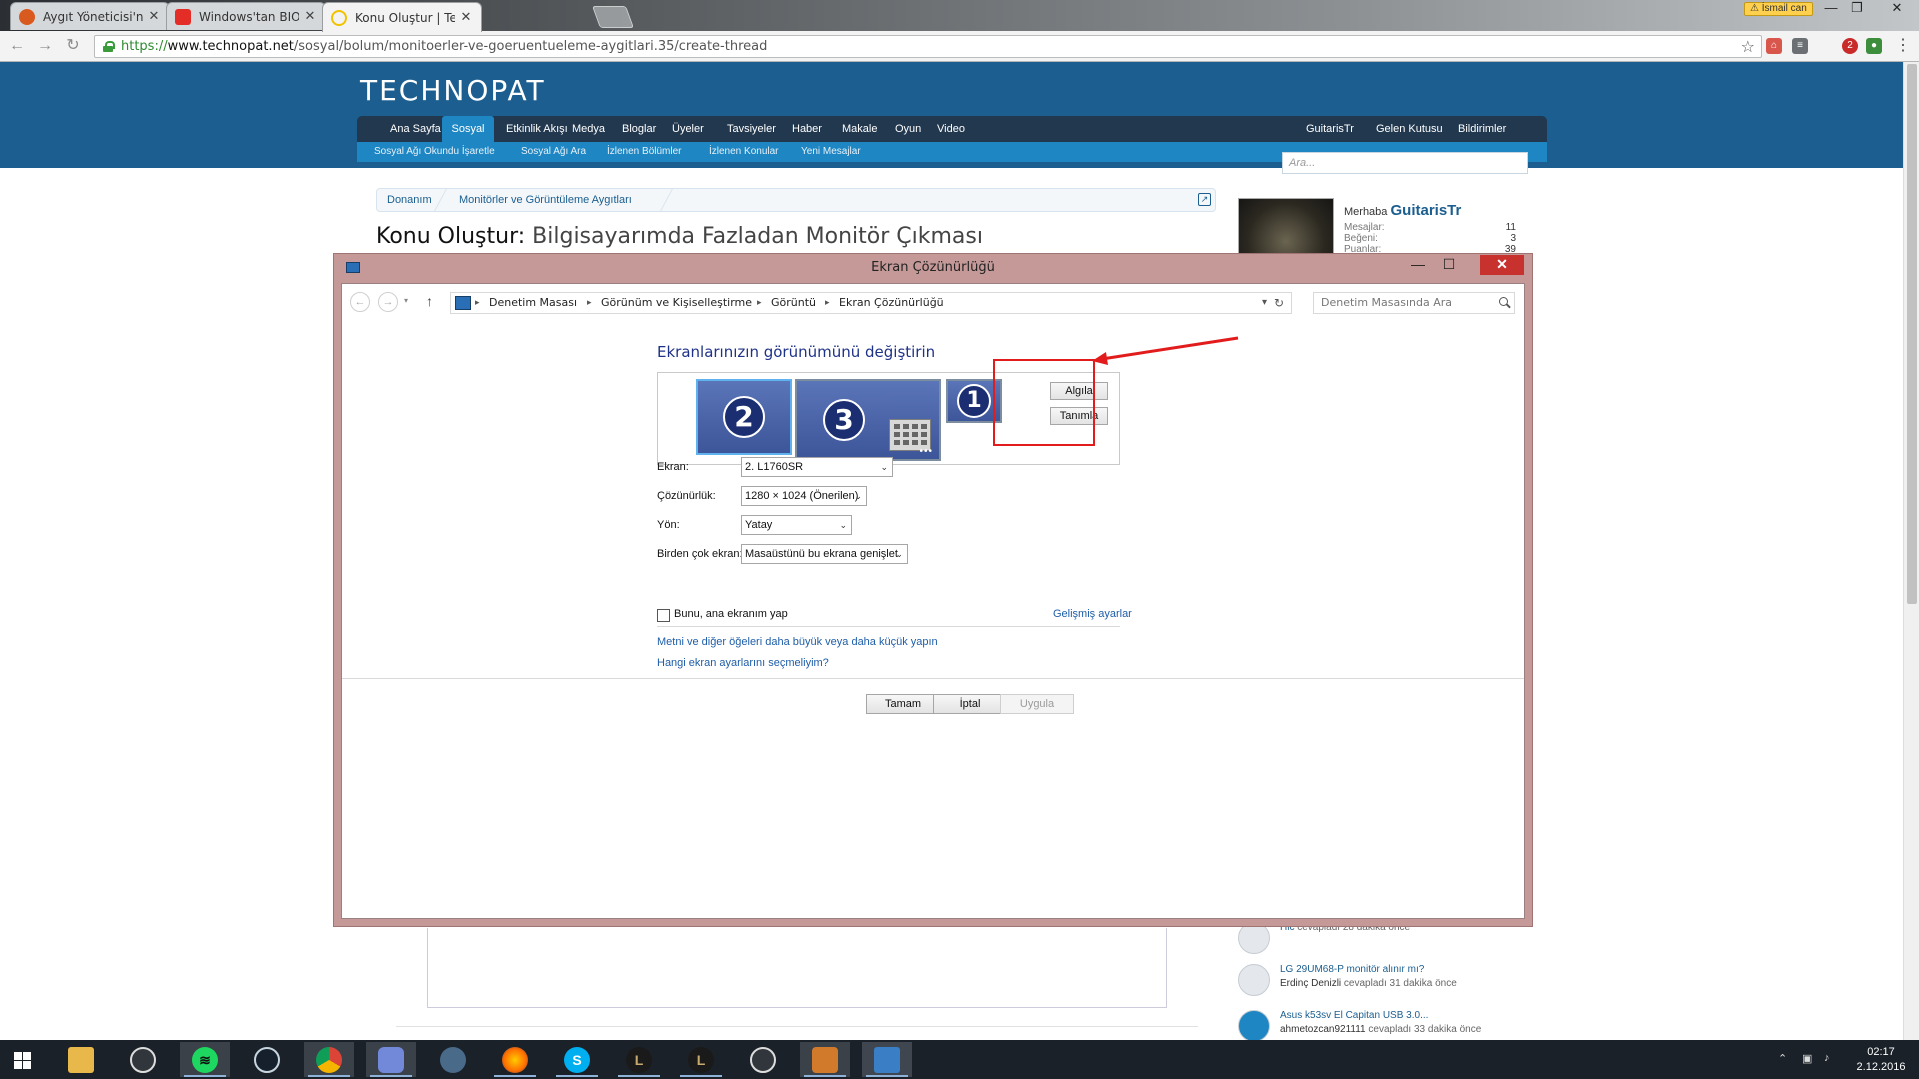  Describe the element at coordinates (613, 17) in the screenshot. I see `new-tab-button` at that location.